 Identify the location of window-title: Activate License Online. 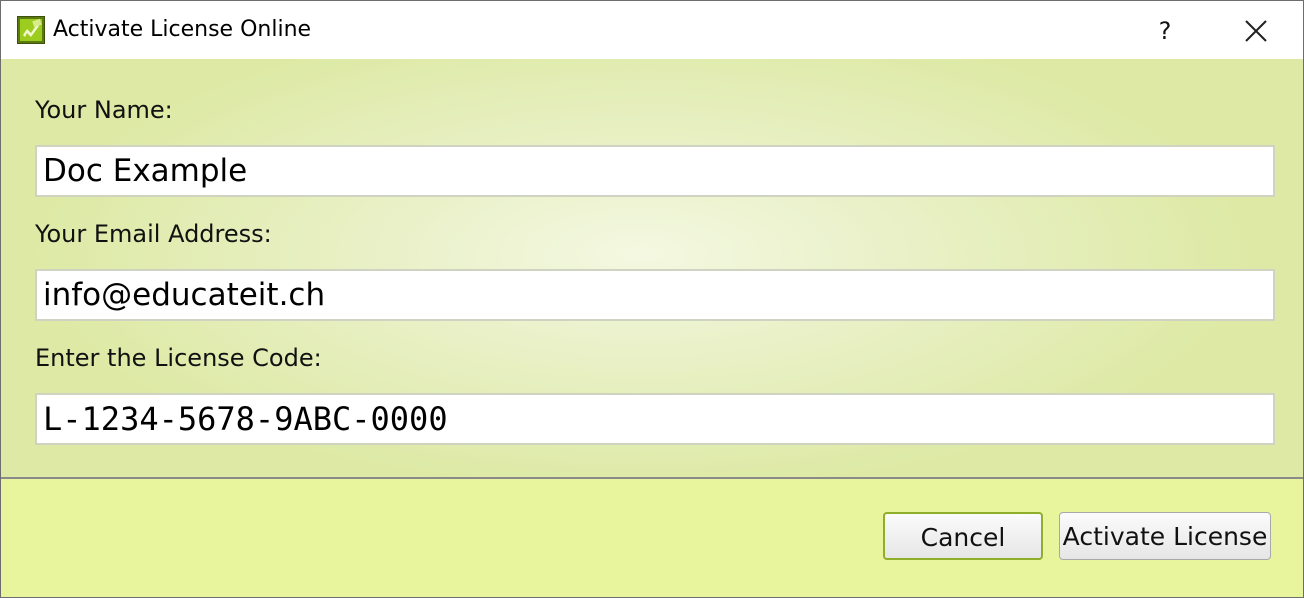
(182, 29).